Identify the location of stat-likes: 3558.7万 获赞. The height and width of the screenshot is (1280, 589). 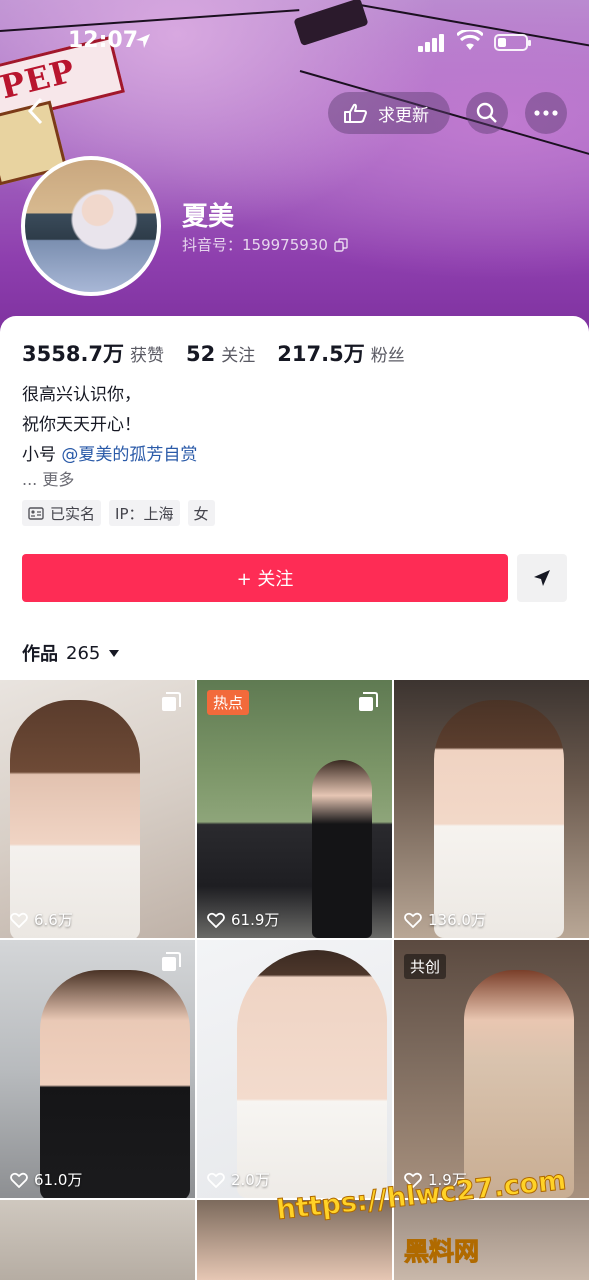
(93, 353).